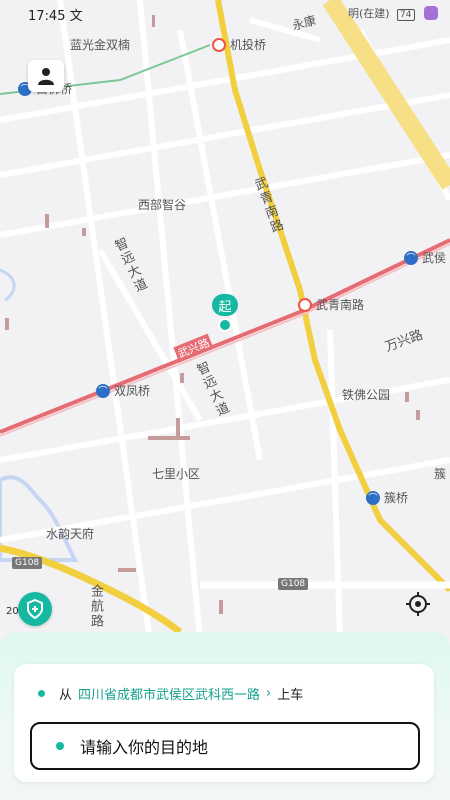 This screenshot has height=800, width=450. Describe the element at coordinates (396, 498) in the screenshot. I see `station-label: 簇桥` at that location.